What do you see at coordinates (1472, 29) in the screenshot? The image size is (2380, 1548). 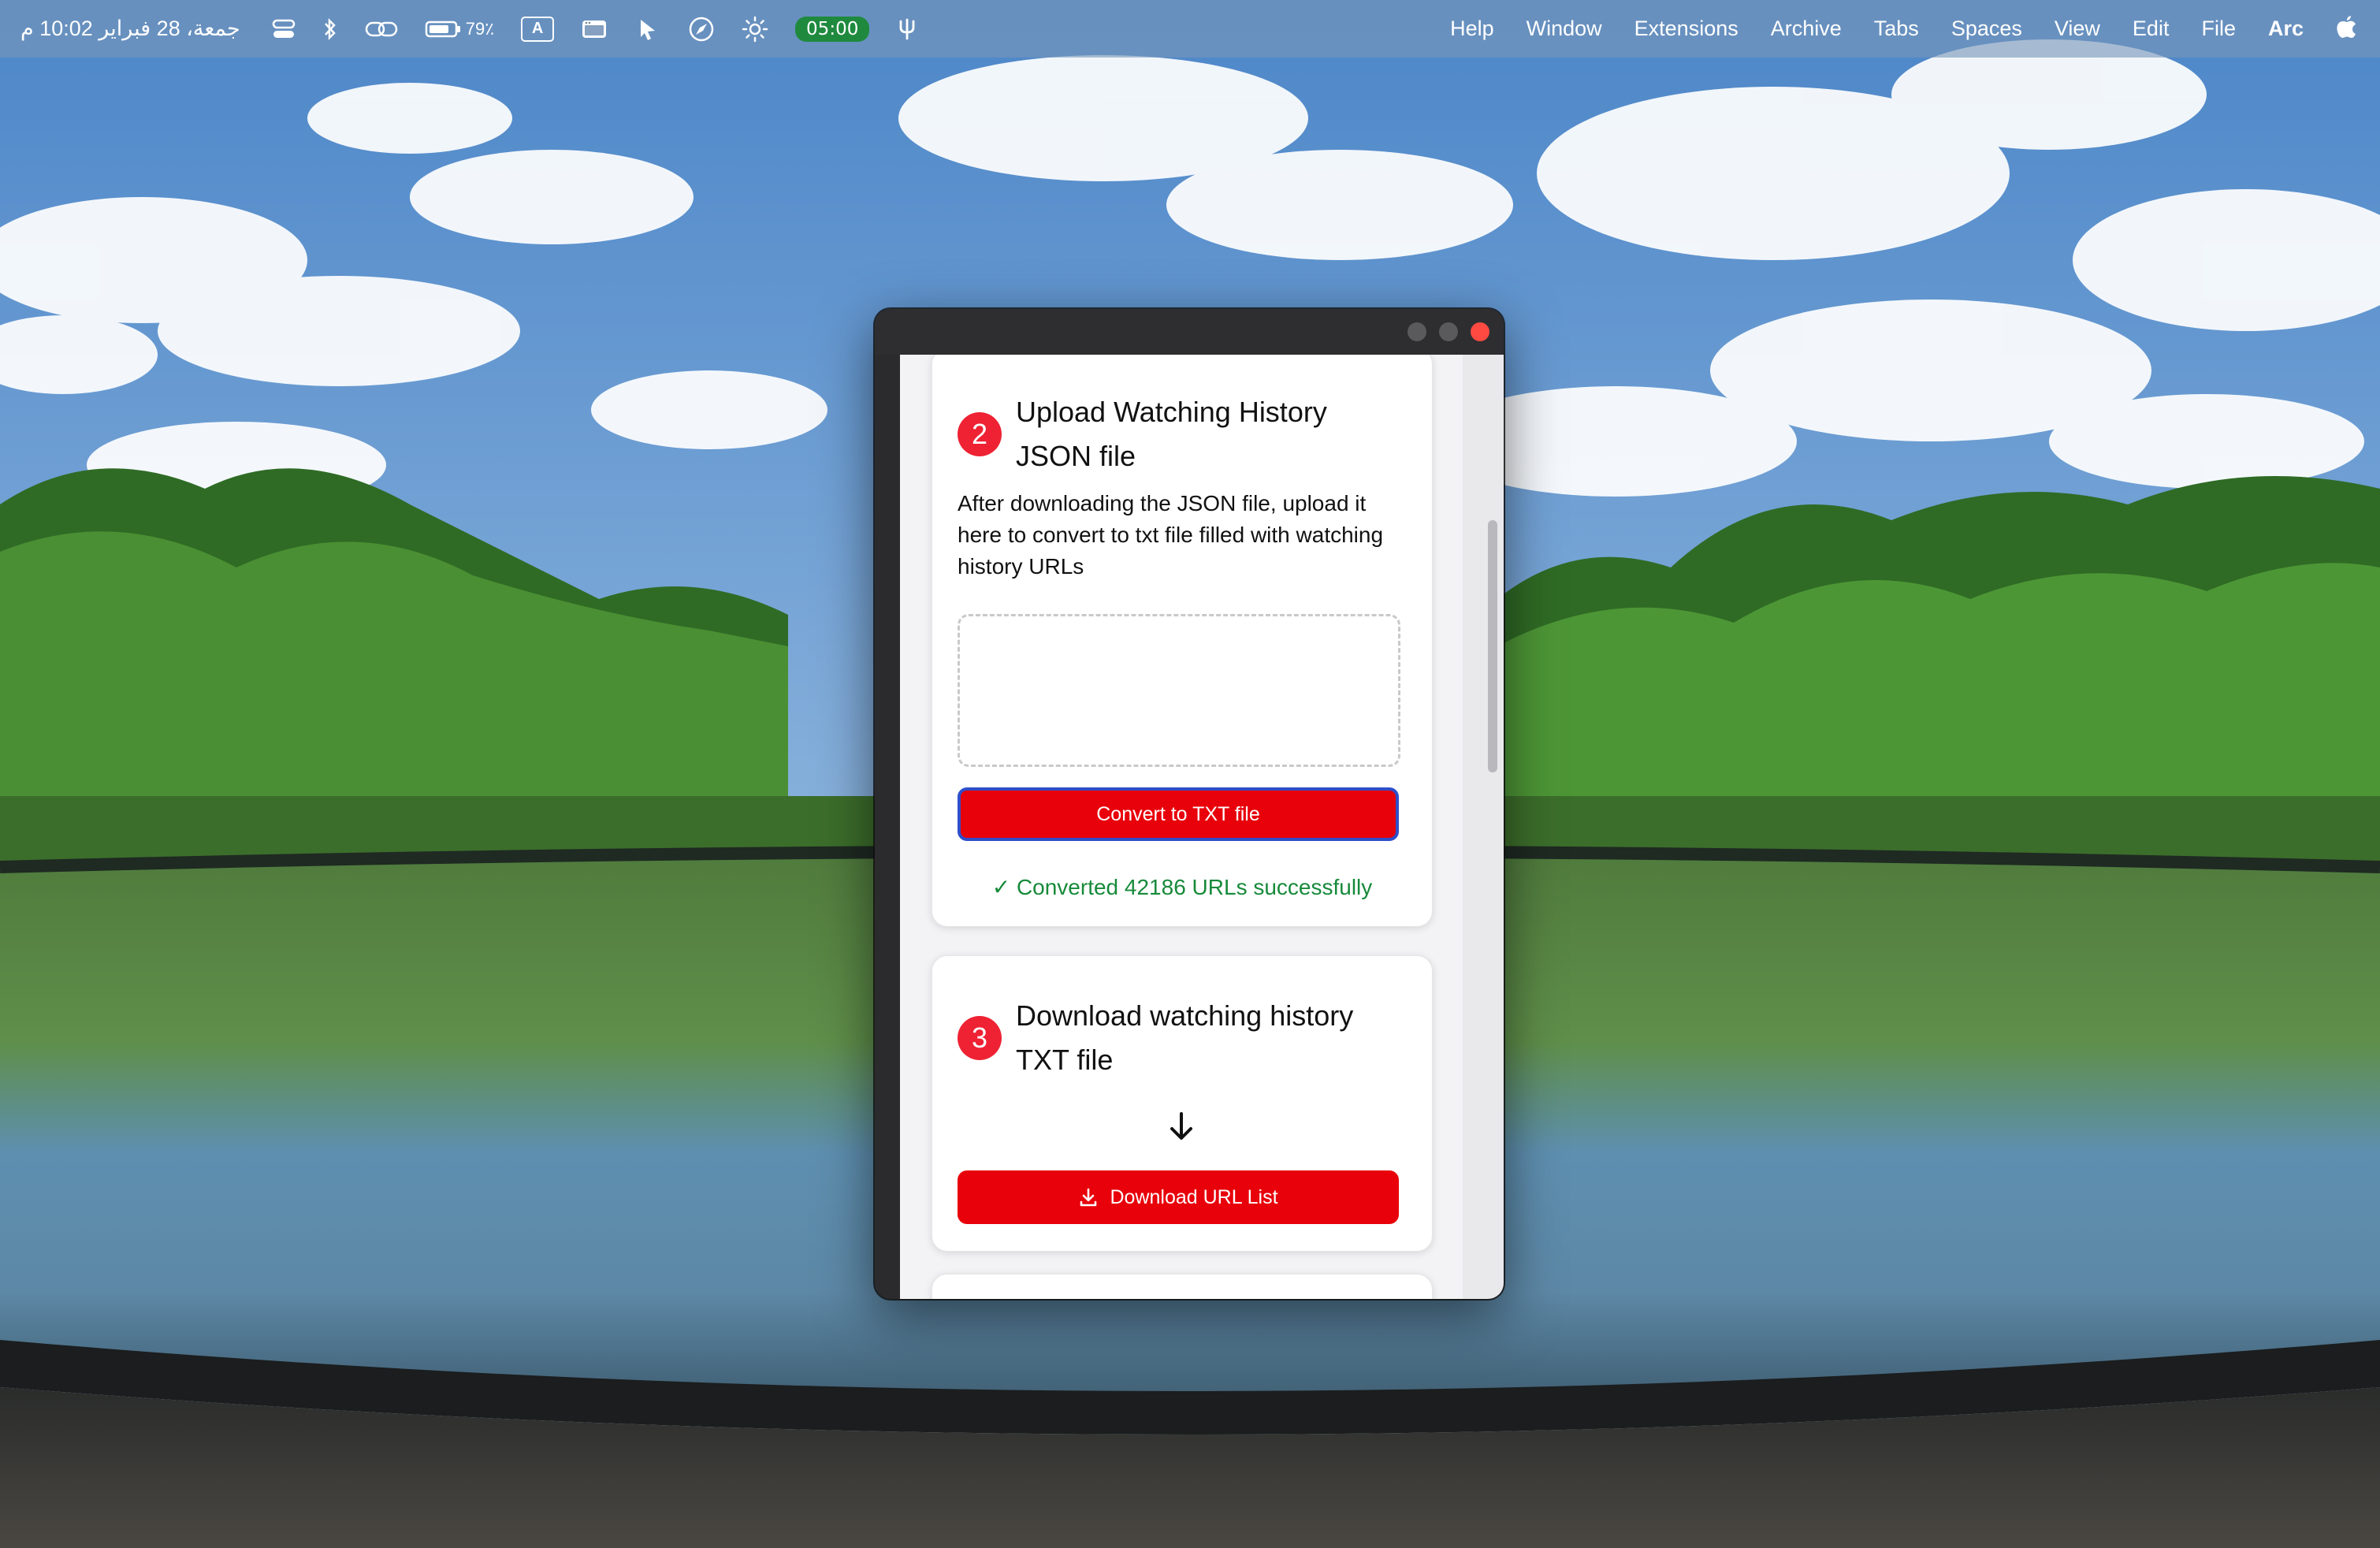 I see `menu-help: Help` at bounding box center [1472, 29].